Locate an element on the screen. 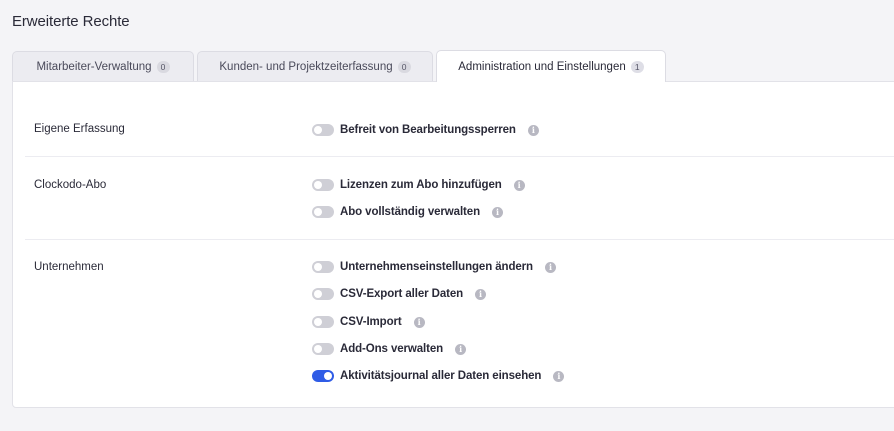 Image resolution: width=894 pixels, height=431 pixels. tab-label: Administration und Einstellungen is located at coordinates (542, 66).